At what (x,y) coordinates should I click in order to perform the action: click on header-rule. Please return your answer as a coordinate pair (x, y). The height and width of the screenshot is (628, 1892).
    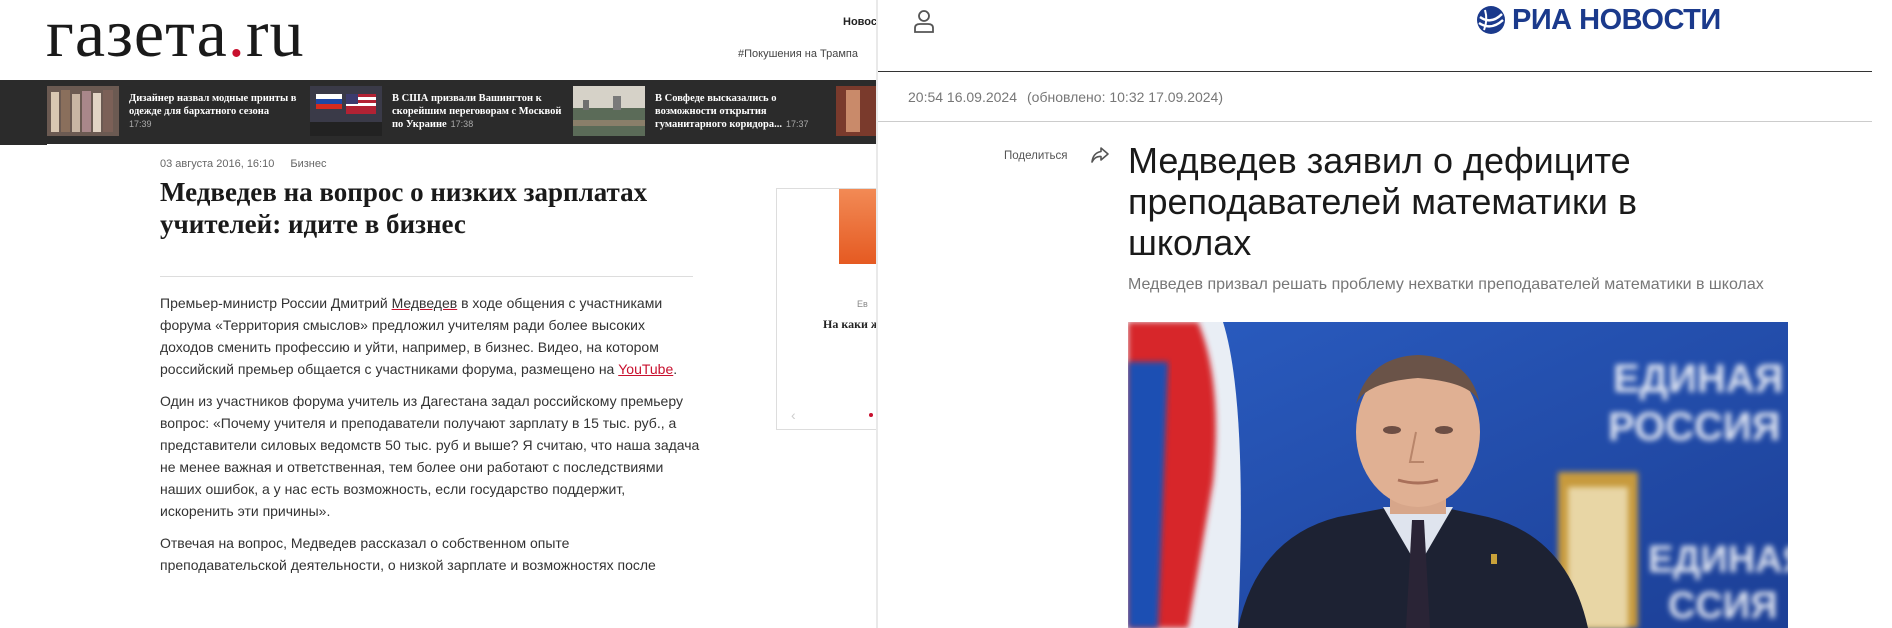
    Looking at the image, I should click on (1375, 71).